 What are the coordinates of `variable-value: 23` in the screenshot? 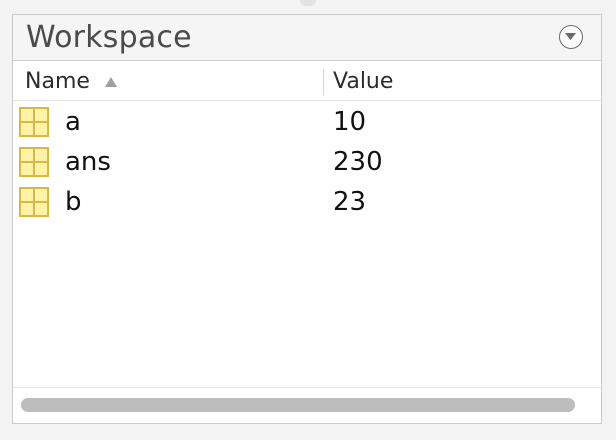 It's located at (350, 202).